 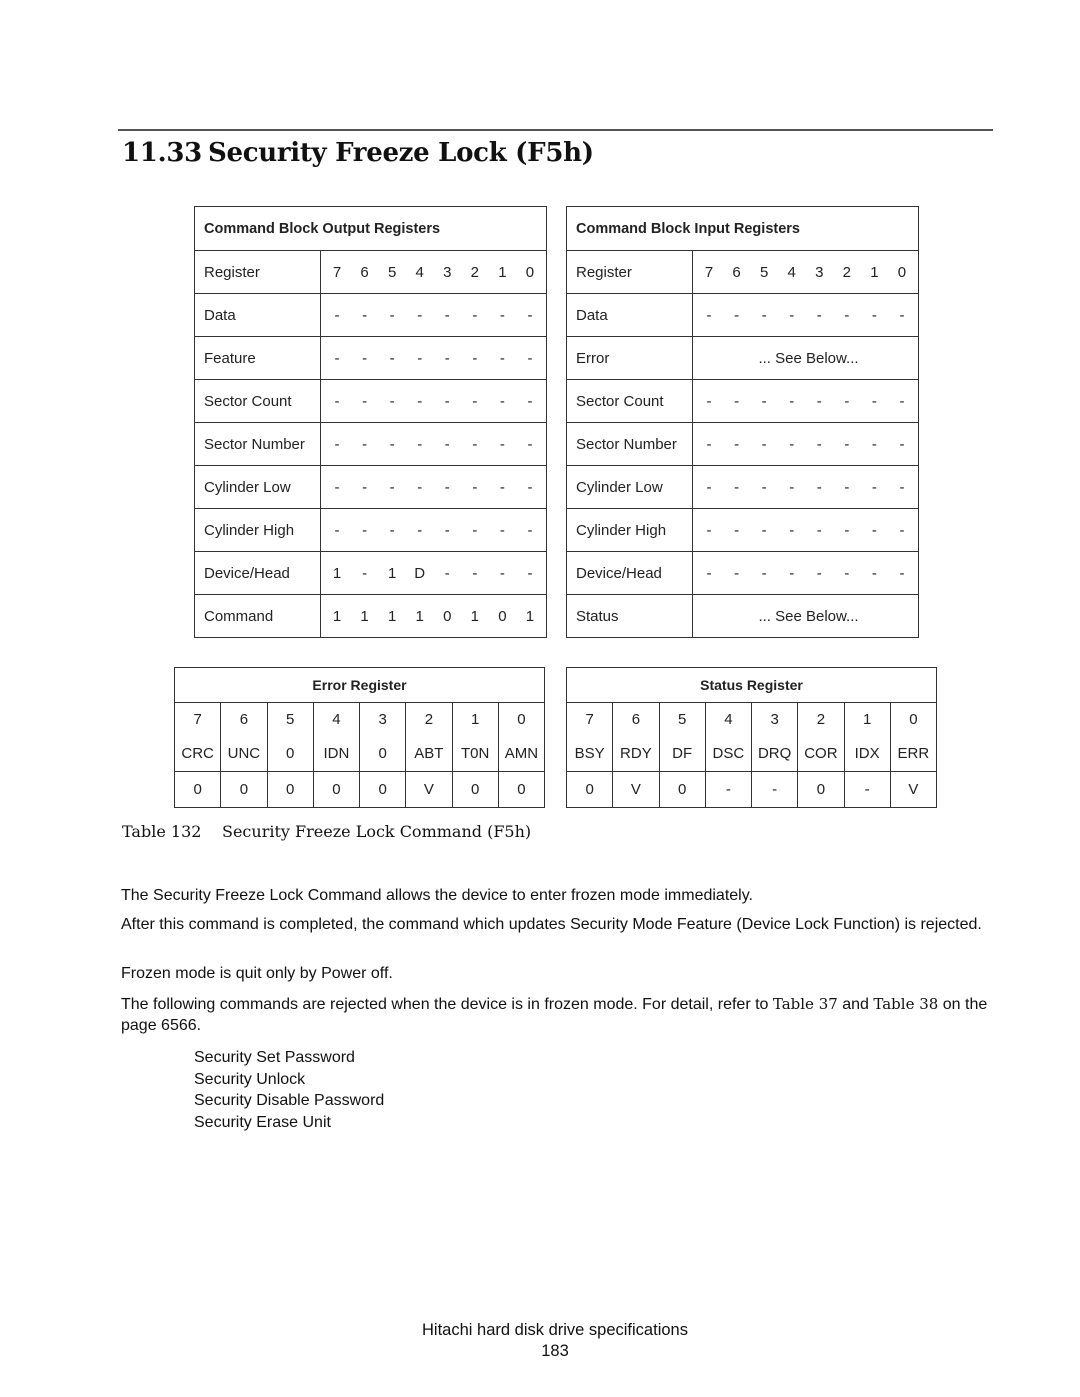 I want to click on bit-name: DSC, so click(x=728, y=753).